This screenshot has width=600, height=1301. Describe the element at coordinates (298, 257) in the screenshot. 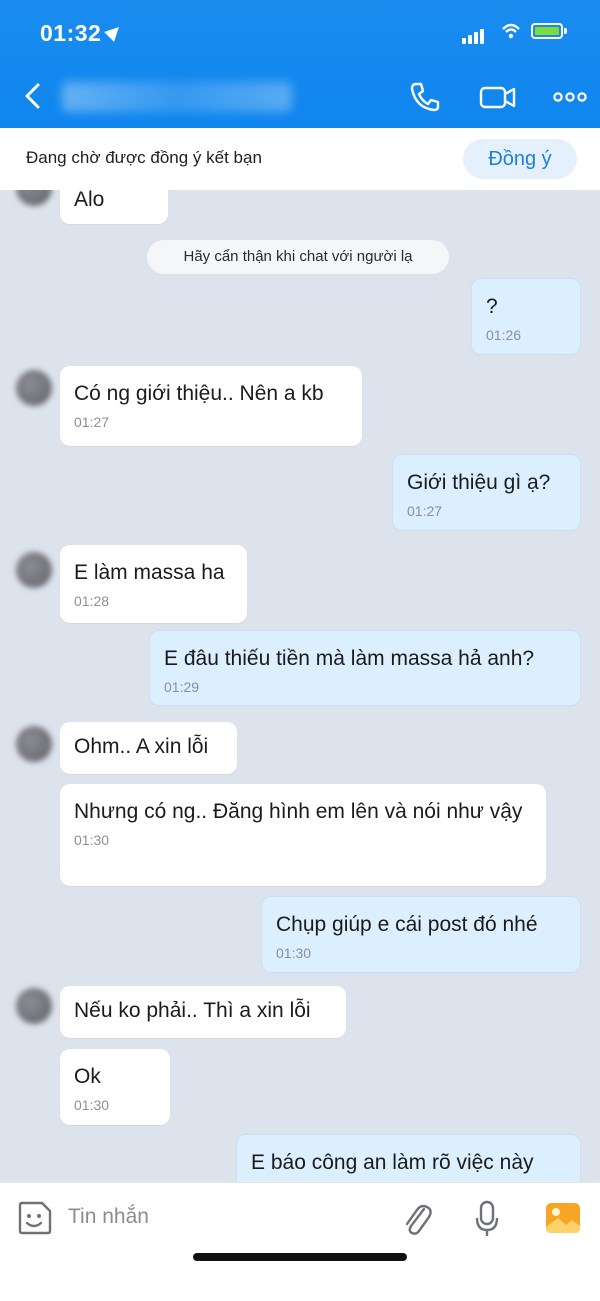

I see `safety-notice: Hãy cẩn thận khi chat với người lạ` at that location.